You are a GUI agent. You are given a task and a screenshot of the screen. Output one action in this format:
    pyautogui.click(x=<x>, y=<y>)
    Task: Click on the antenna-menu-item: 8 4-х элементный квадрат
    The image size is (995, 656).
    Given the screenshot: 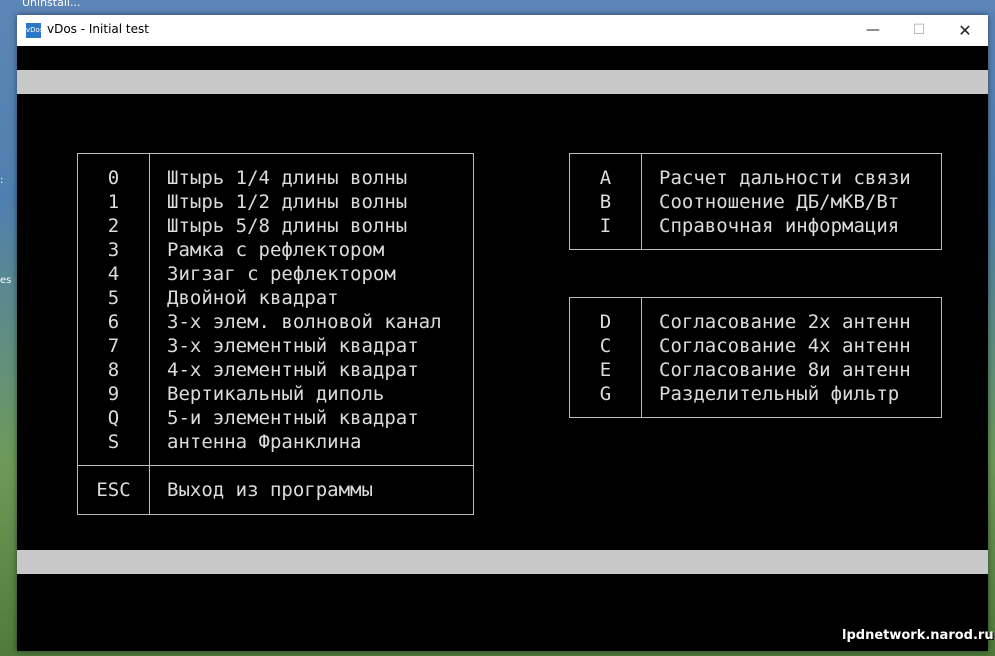 What is the action you would take?
    pyautogui.click(x=258, y=370)
    